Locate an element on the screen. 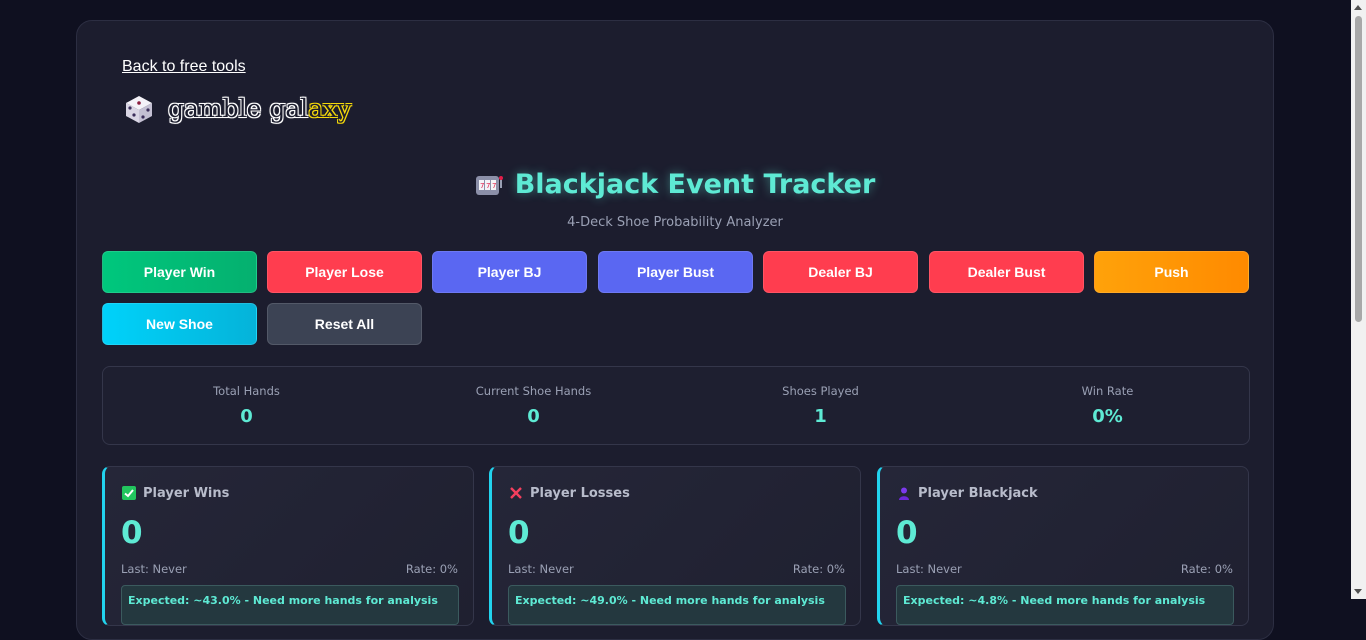  player-bj-button: Player BJ is located at coordinates (509, 272).